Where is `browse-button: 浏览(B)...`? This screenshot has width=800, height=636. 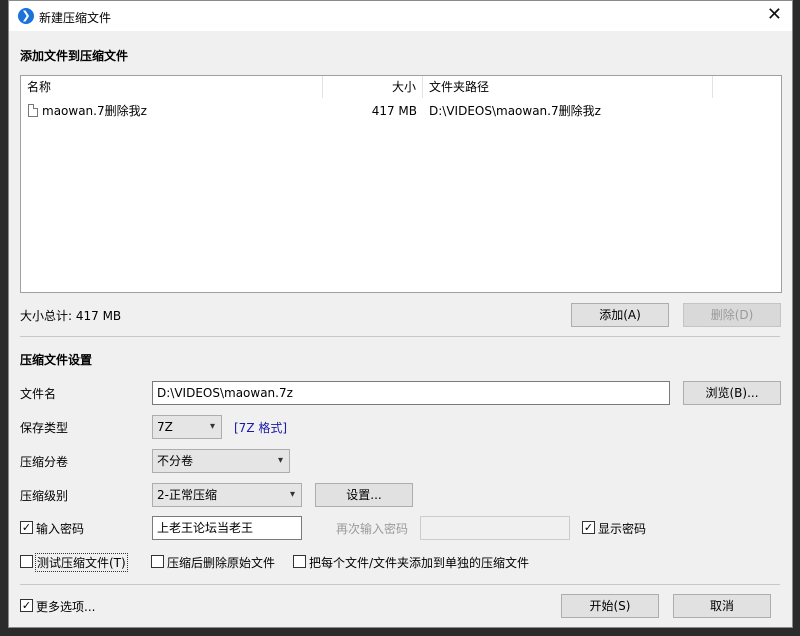
browse-button: 浏览(B)... is located at coordinates (732, 393).